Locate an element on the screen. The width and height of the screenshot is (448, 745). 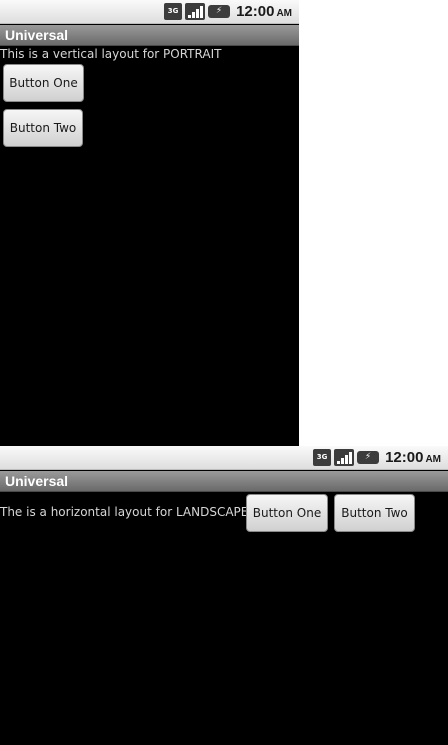
portrait-button-one: Button One is located at coordinates (43, 83).